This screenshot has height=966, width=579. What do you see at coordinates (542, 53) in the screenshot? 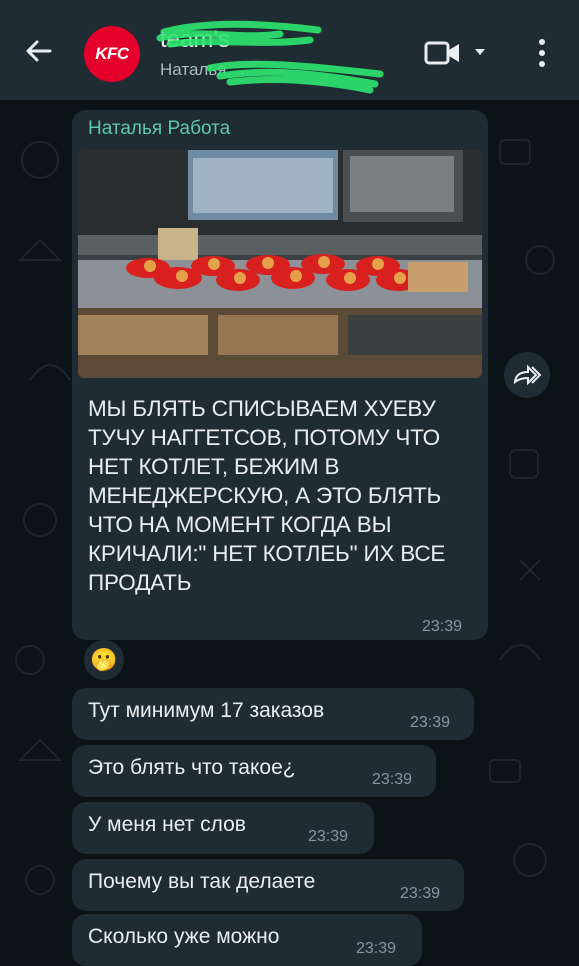
I see `more-vert-icon` at bounding box center [542, 53].